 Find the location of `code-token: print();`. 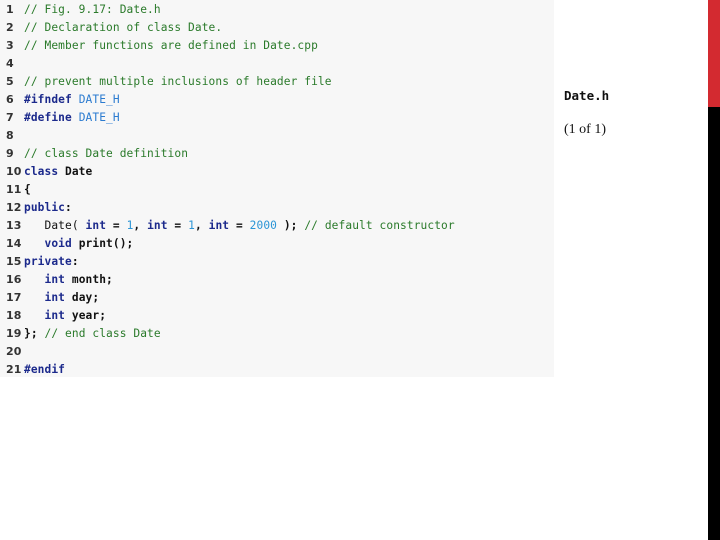

code-token: print(); is located at coordinates (106, 243).